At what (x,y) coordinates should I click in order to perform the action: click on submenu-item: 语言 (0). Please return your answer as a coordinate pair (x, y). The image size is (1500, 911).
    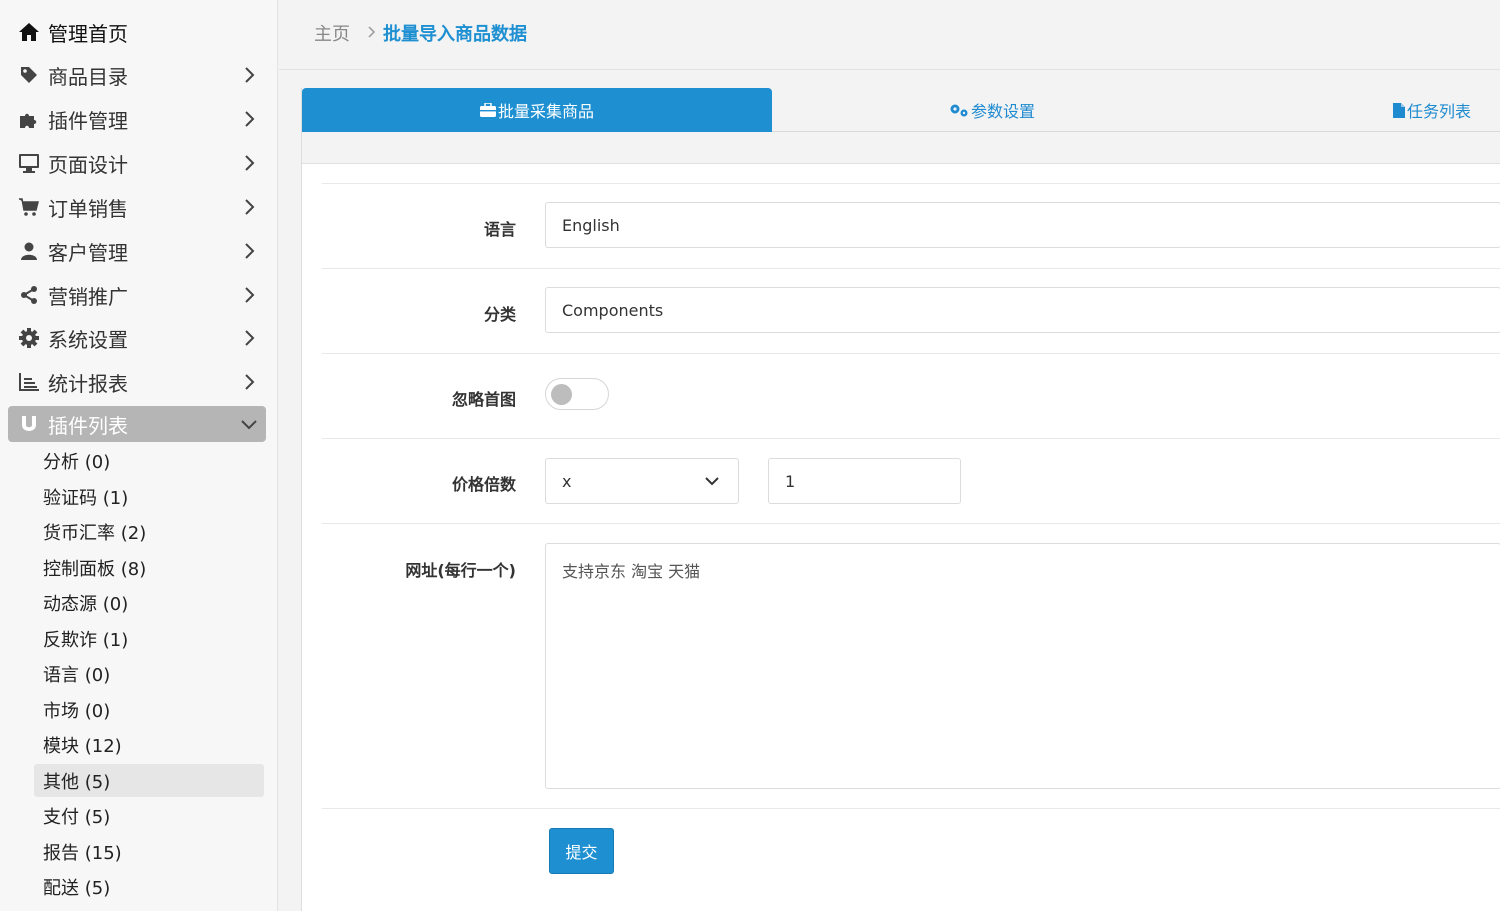
    Looking at the image, I should click on (149, 673).